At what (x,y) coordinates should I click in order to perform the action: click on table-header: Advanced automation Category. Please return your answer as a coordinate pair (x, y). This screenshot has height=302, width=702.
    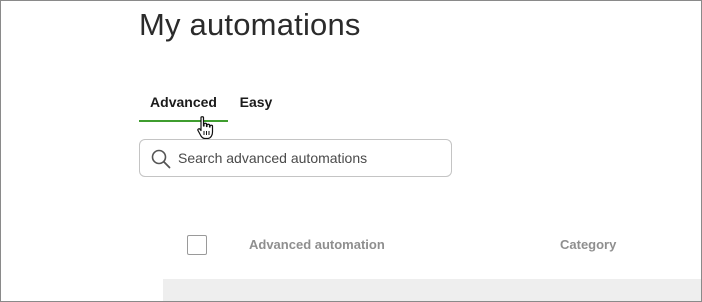
    Looking at the image, I should click on (431, 245).